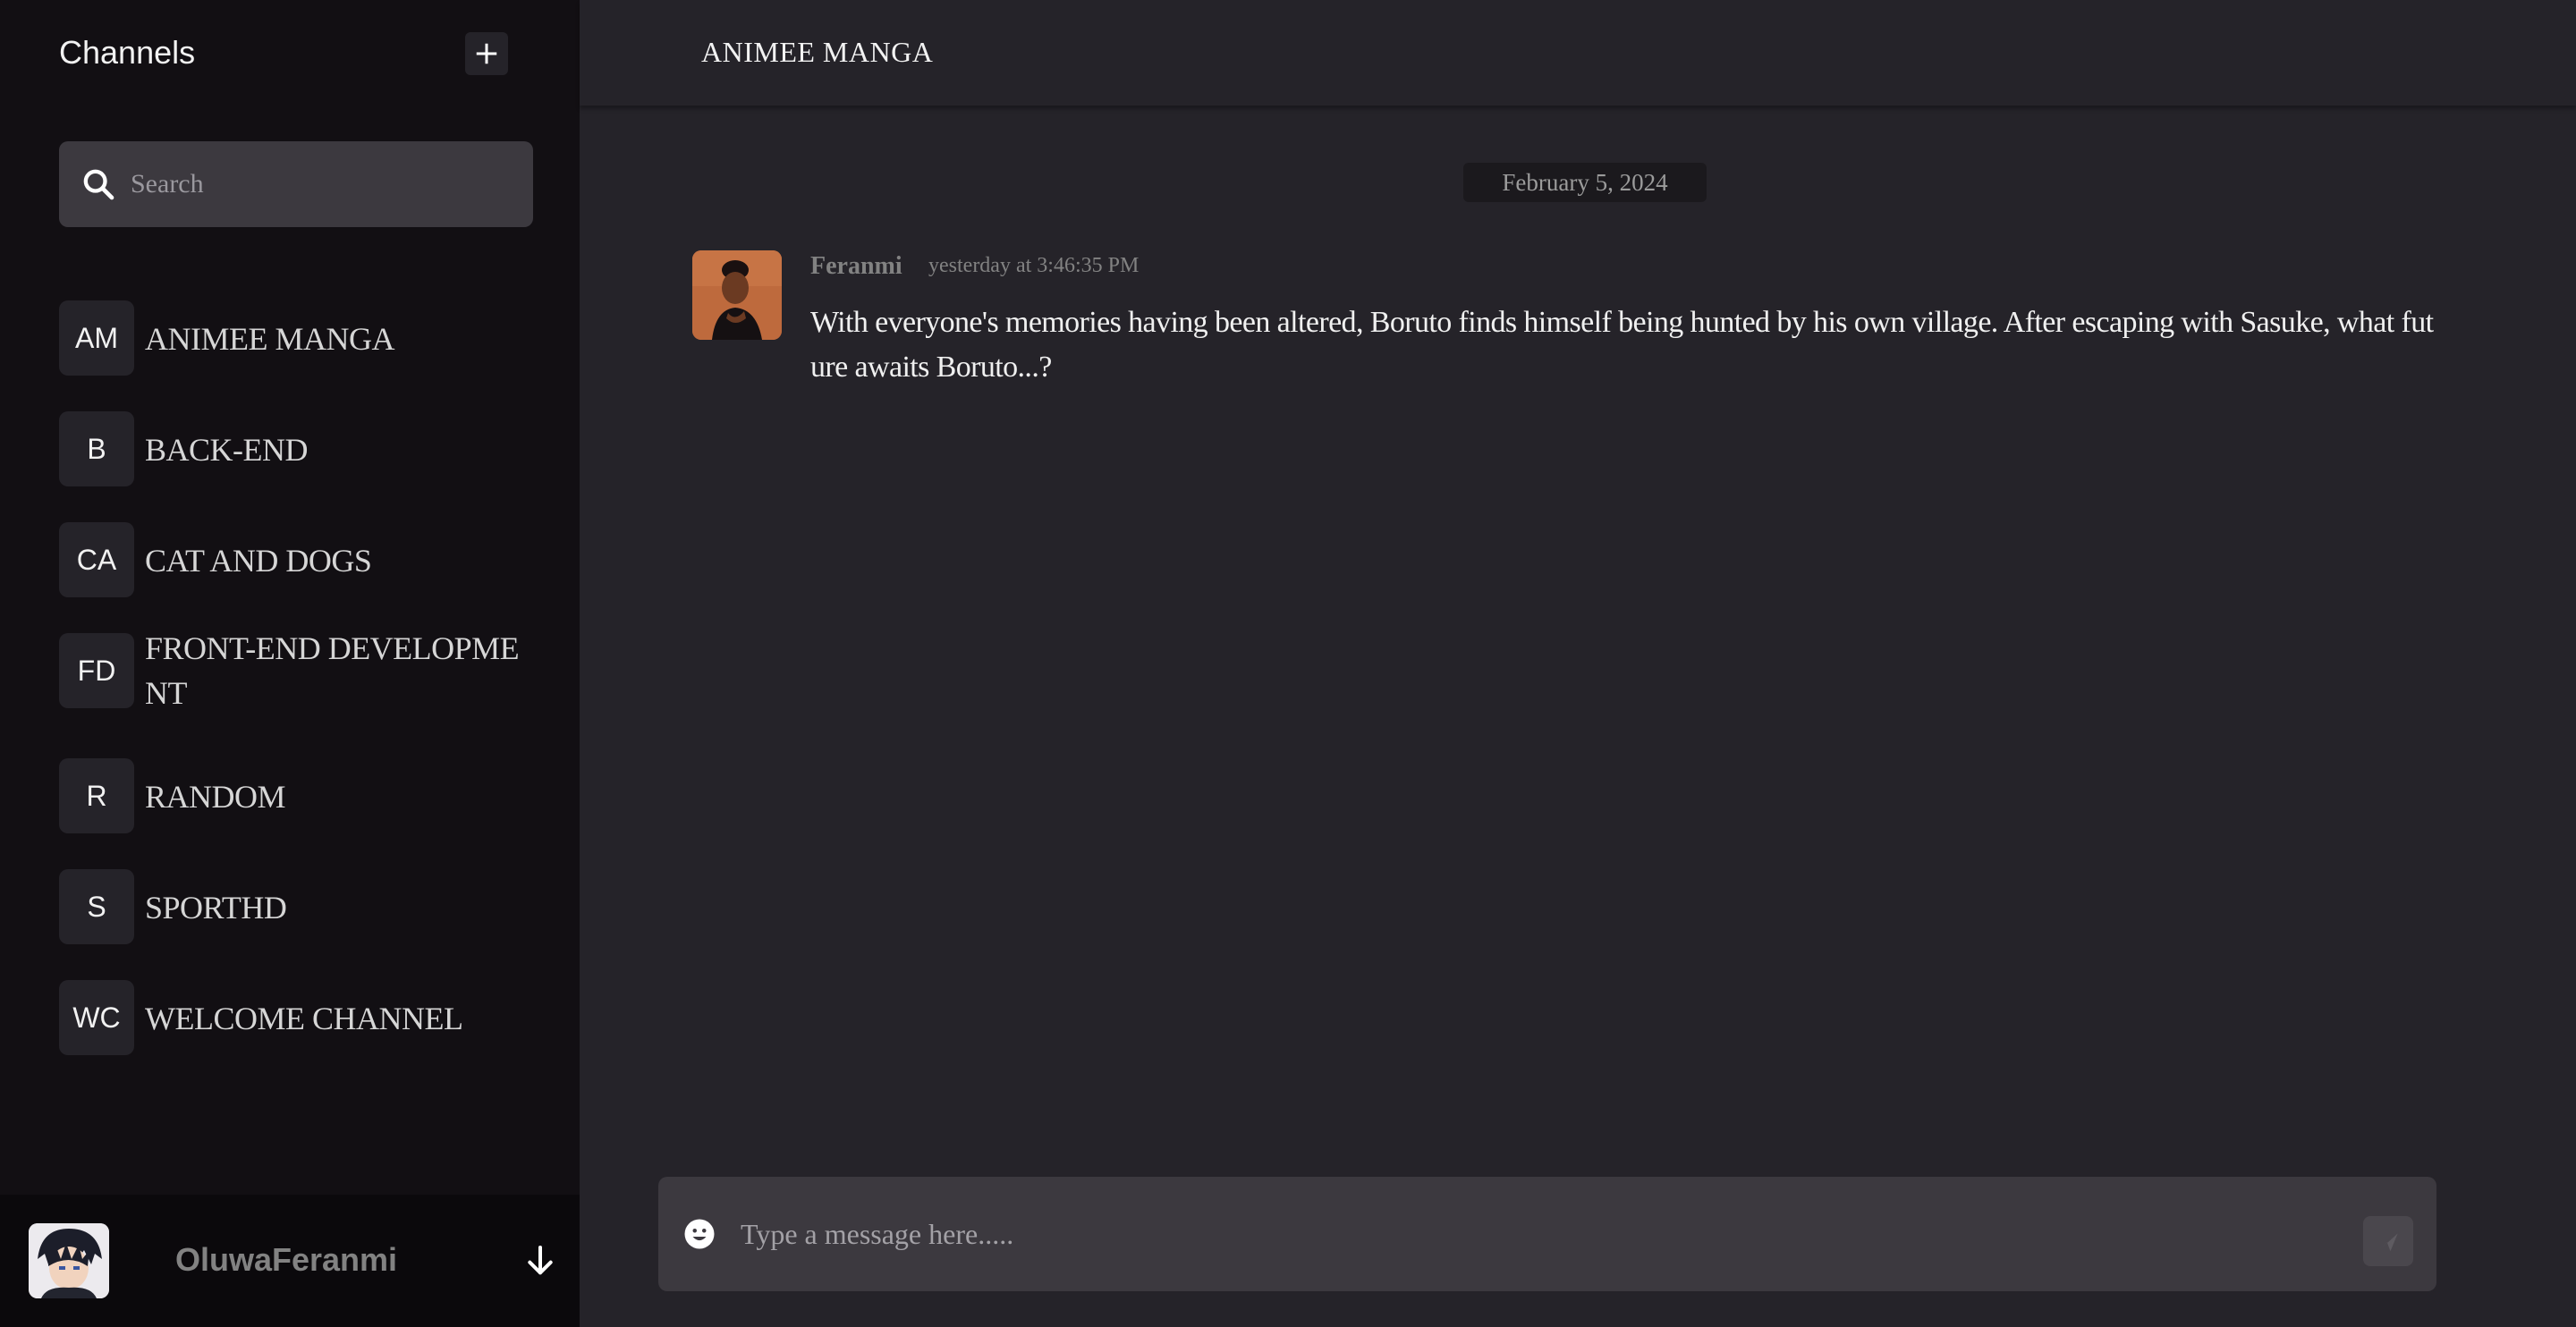 The height and width of the screenshot is (1327, 2576). I want to click on plus-icon, so click(486, 53).